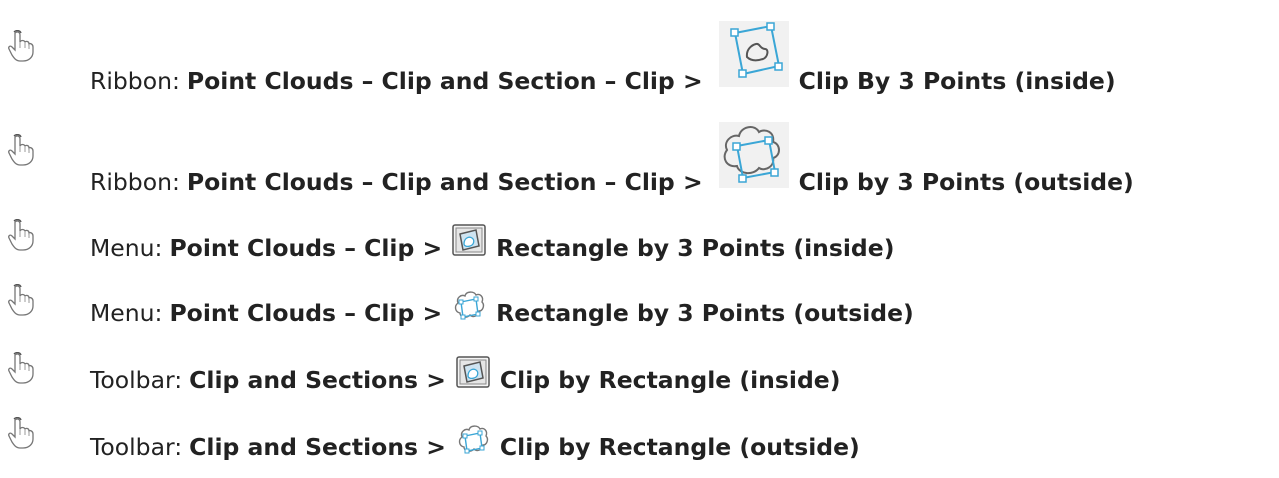  I want to click on clip-inside-large-icon, so click(753, 54).